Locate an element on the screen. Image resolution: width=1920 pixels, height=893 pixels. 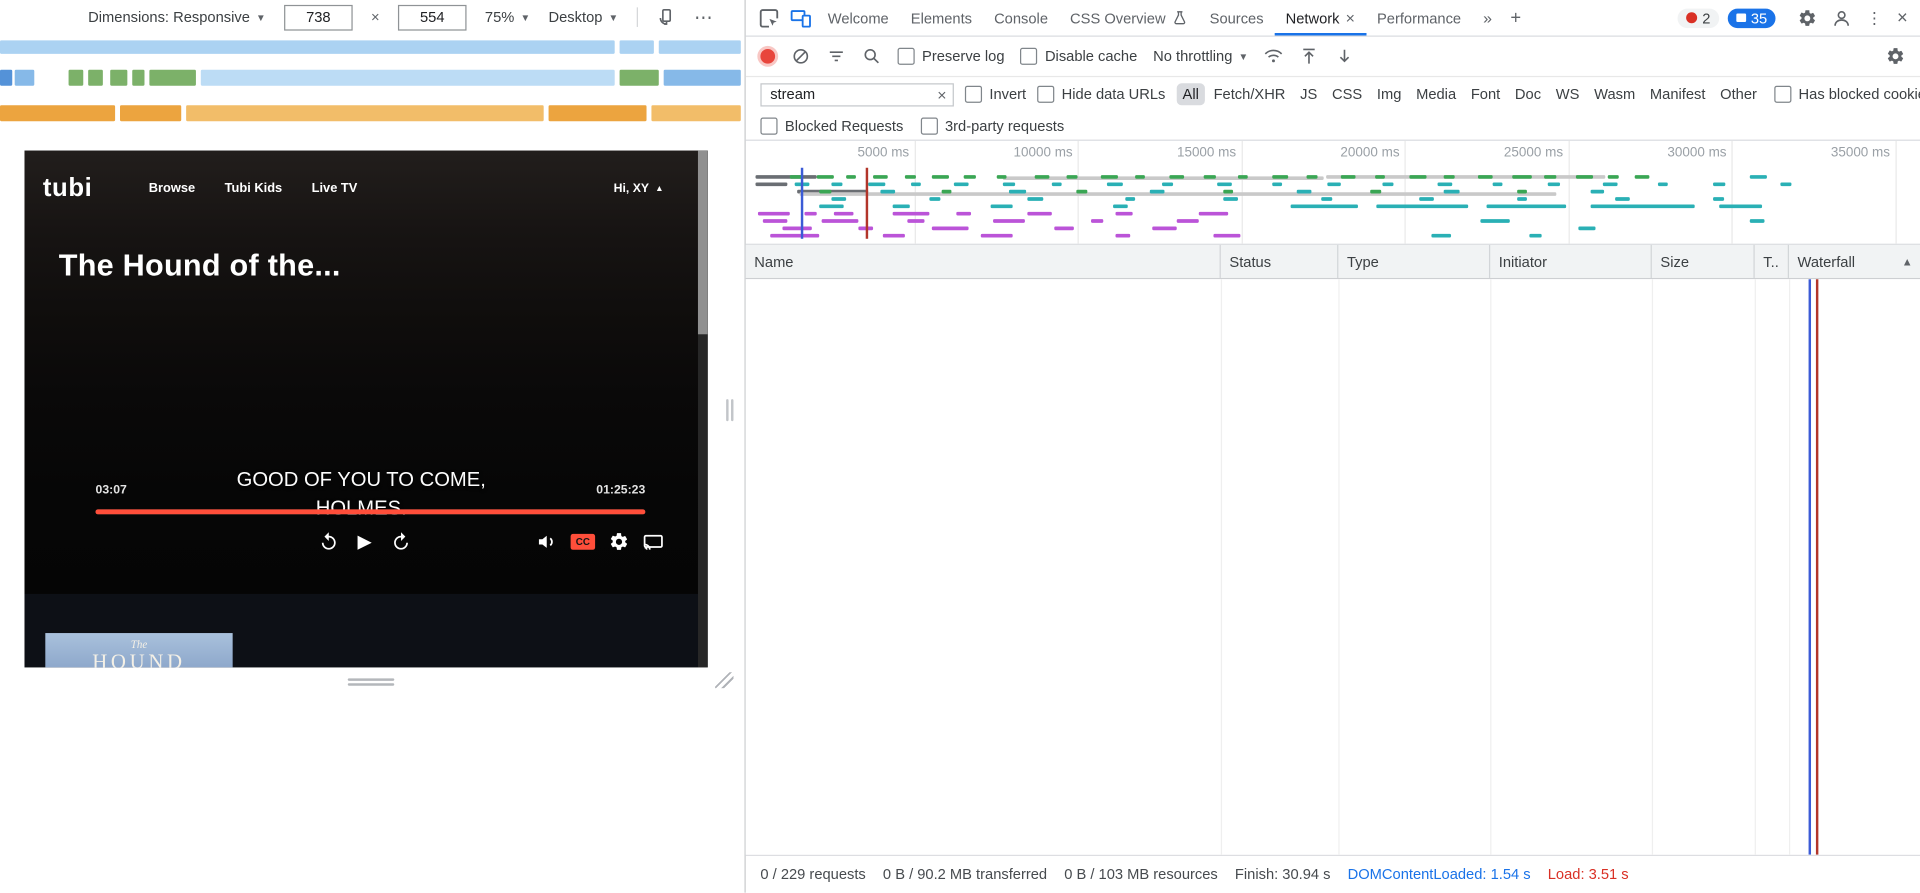
rotate-icon is located at coordinates (666, 17).